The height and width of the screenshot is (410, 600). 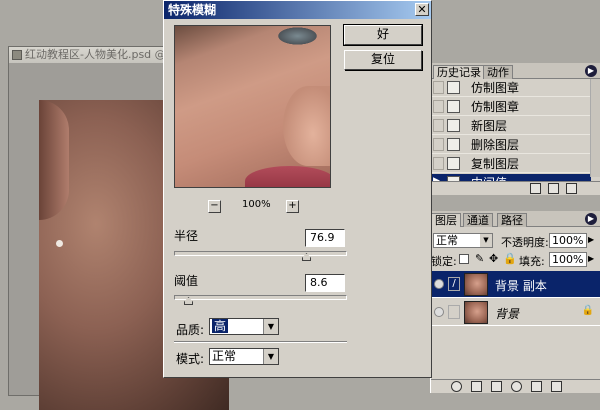 I want to click on layer-style-icon, so click(x=456, y=386).